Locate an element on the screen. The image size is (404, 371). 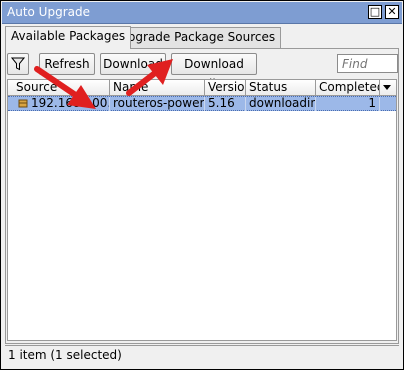
tab-available-packages: Available Packages is located at coordinates (68, 37).